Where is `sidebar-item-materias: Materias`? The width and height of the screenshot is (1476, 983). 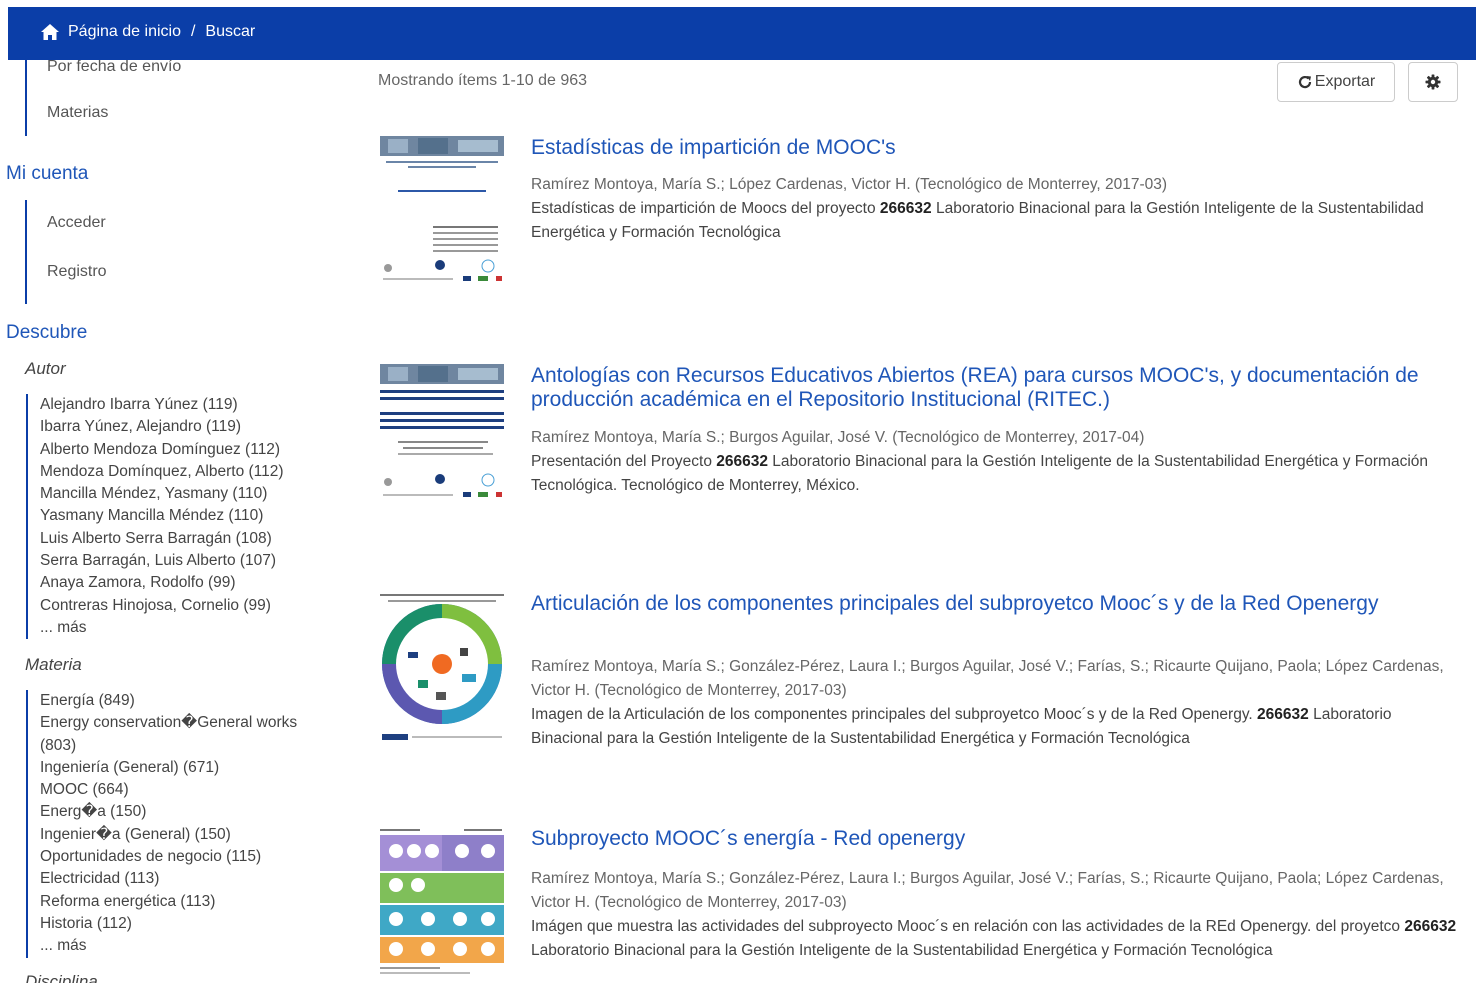
sidebar-item-materias: Materias is located at coordinates (77, 113).